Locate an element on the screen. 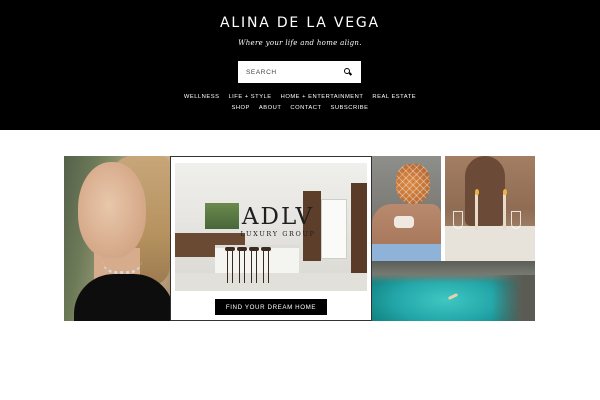  real-estate-feature: ADLV LUXURY GROUP FIND YOUR DREAM HOME is located at coordinates (271, 238).